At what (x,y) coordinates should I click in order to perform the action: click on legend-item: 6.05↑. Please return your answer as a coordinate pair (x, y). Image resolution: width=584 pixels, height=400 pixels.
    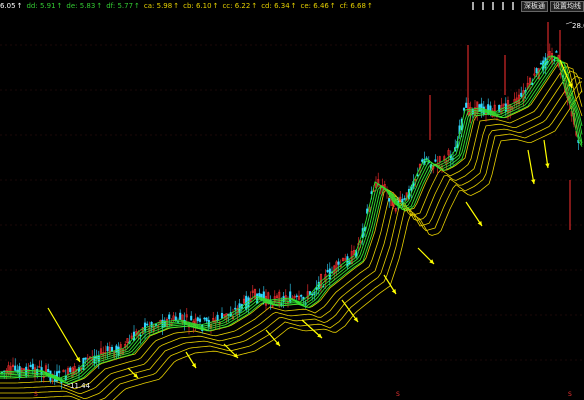
    Looking at the image, I should click on (11, 6).